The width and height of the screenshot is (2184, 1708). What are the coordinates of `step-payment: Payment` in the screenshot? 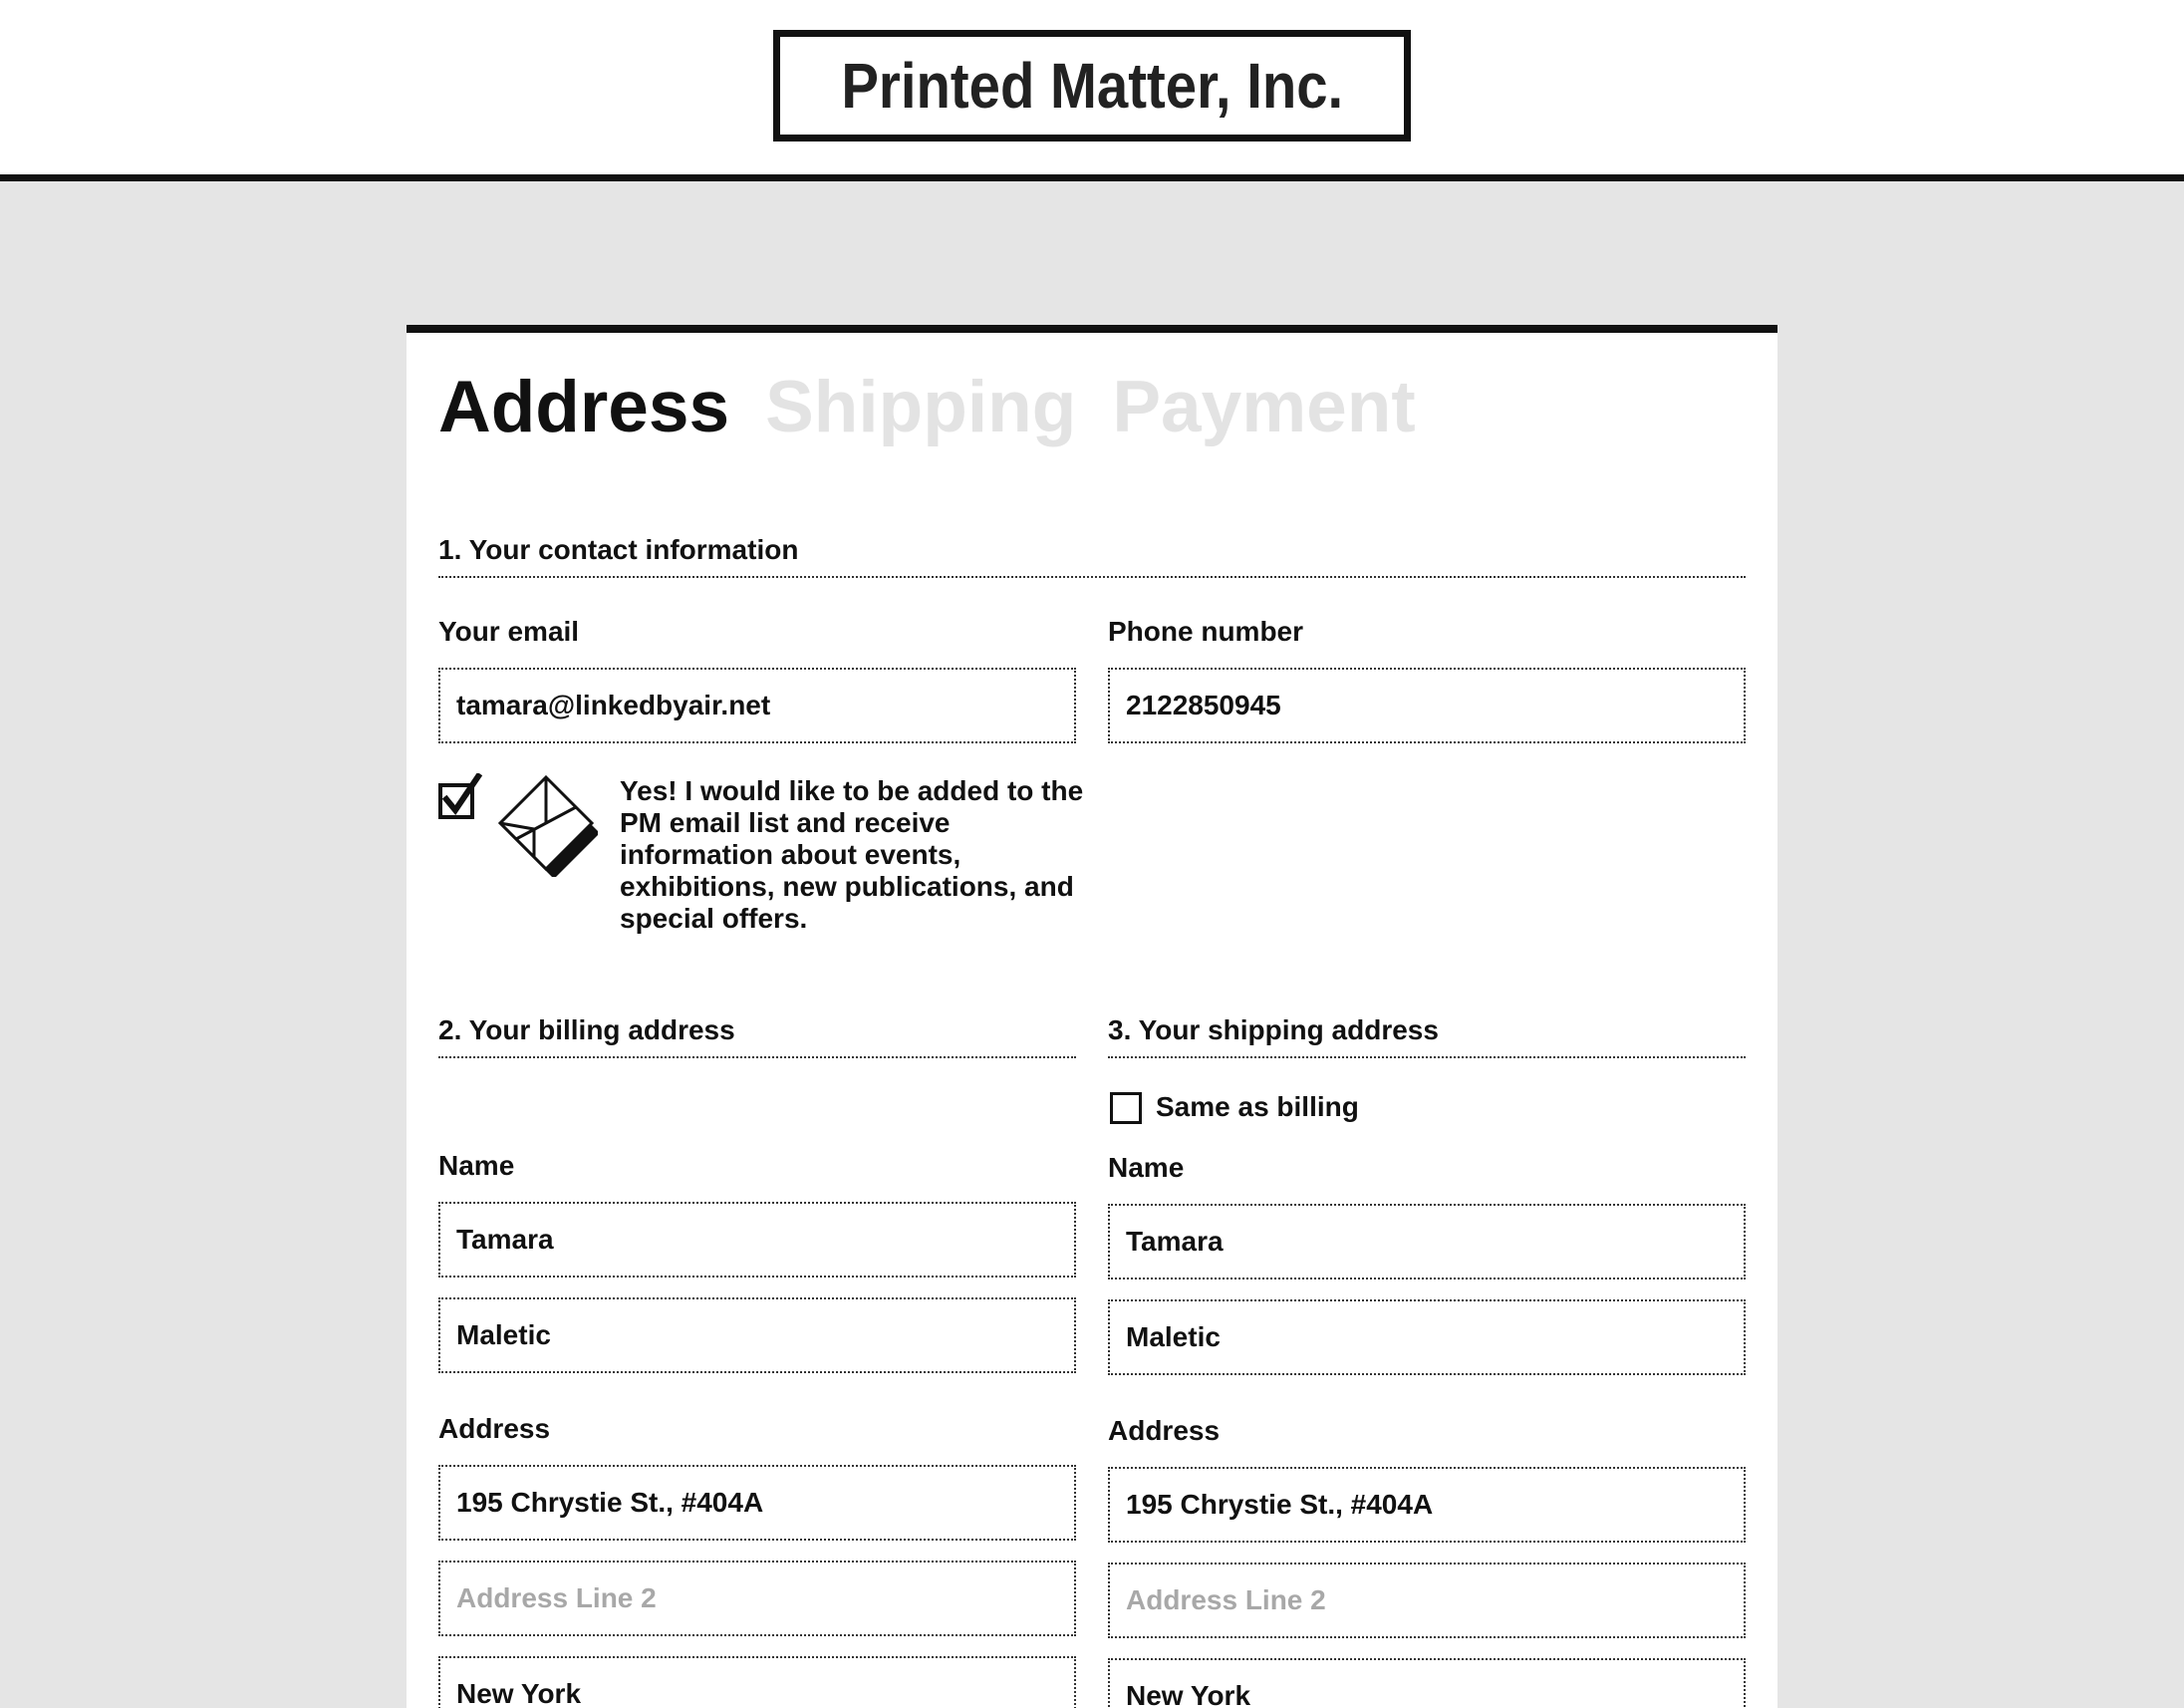 It's located at (1263, 407).